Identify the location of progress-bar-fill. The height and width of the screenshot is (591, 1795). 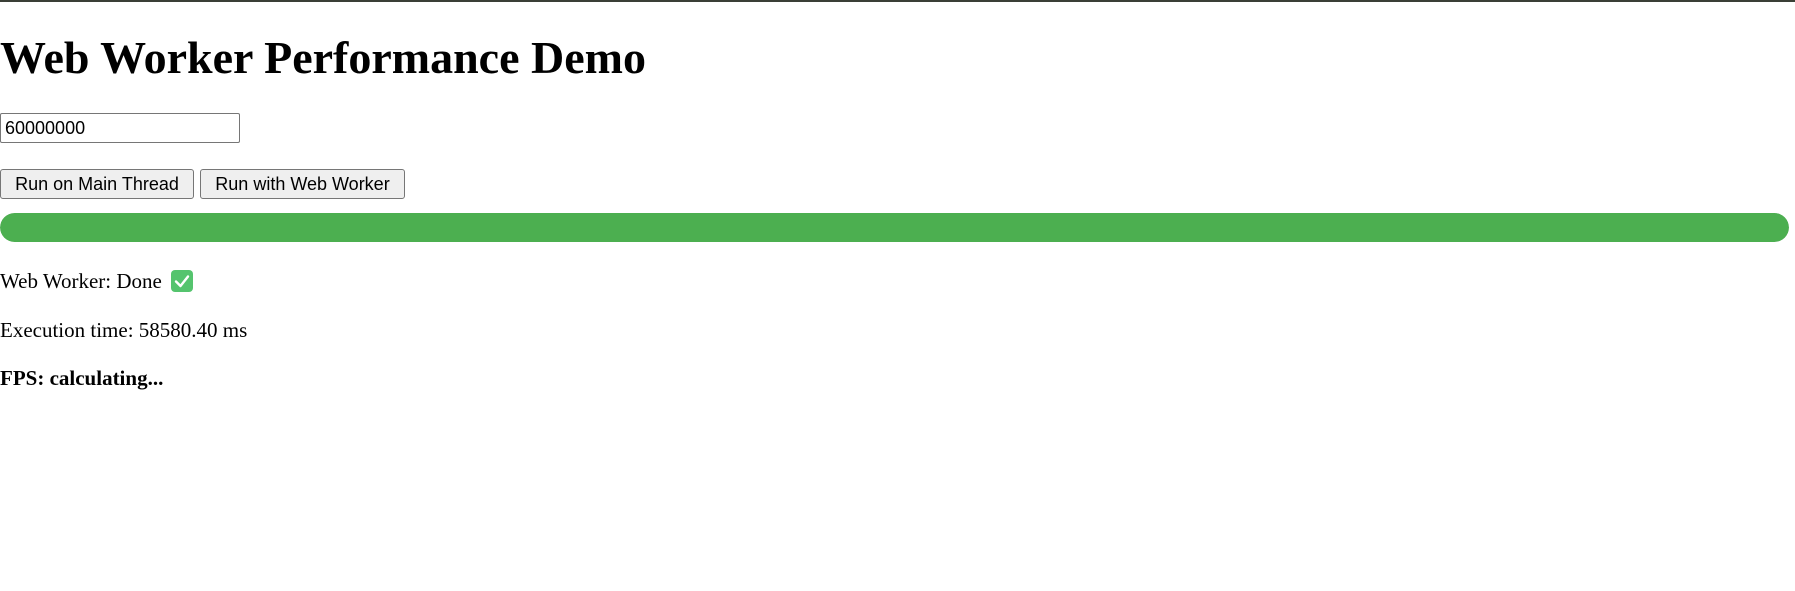
(894, 227).